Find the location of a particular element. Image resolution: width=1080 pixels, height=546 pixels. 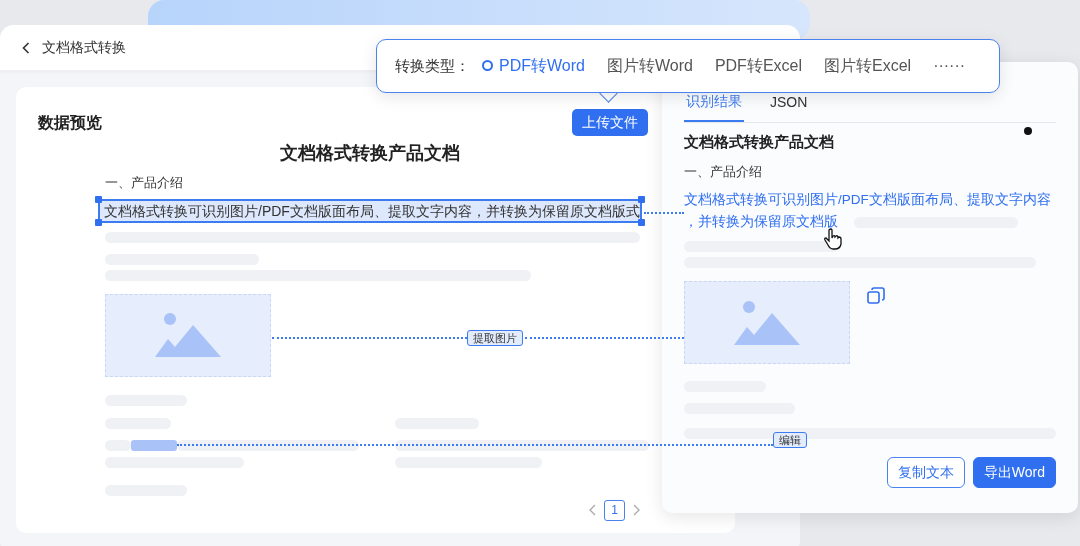

recognized-text: 文档格式转换可识别图片/PDF文档版面布局、提取文字内容 is located at coordinates (868, 200).